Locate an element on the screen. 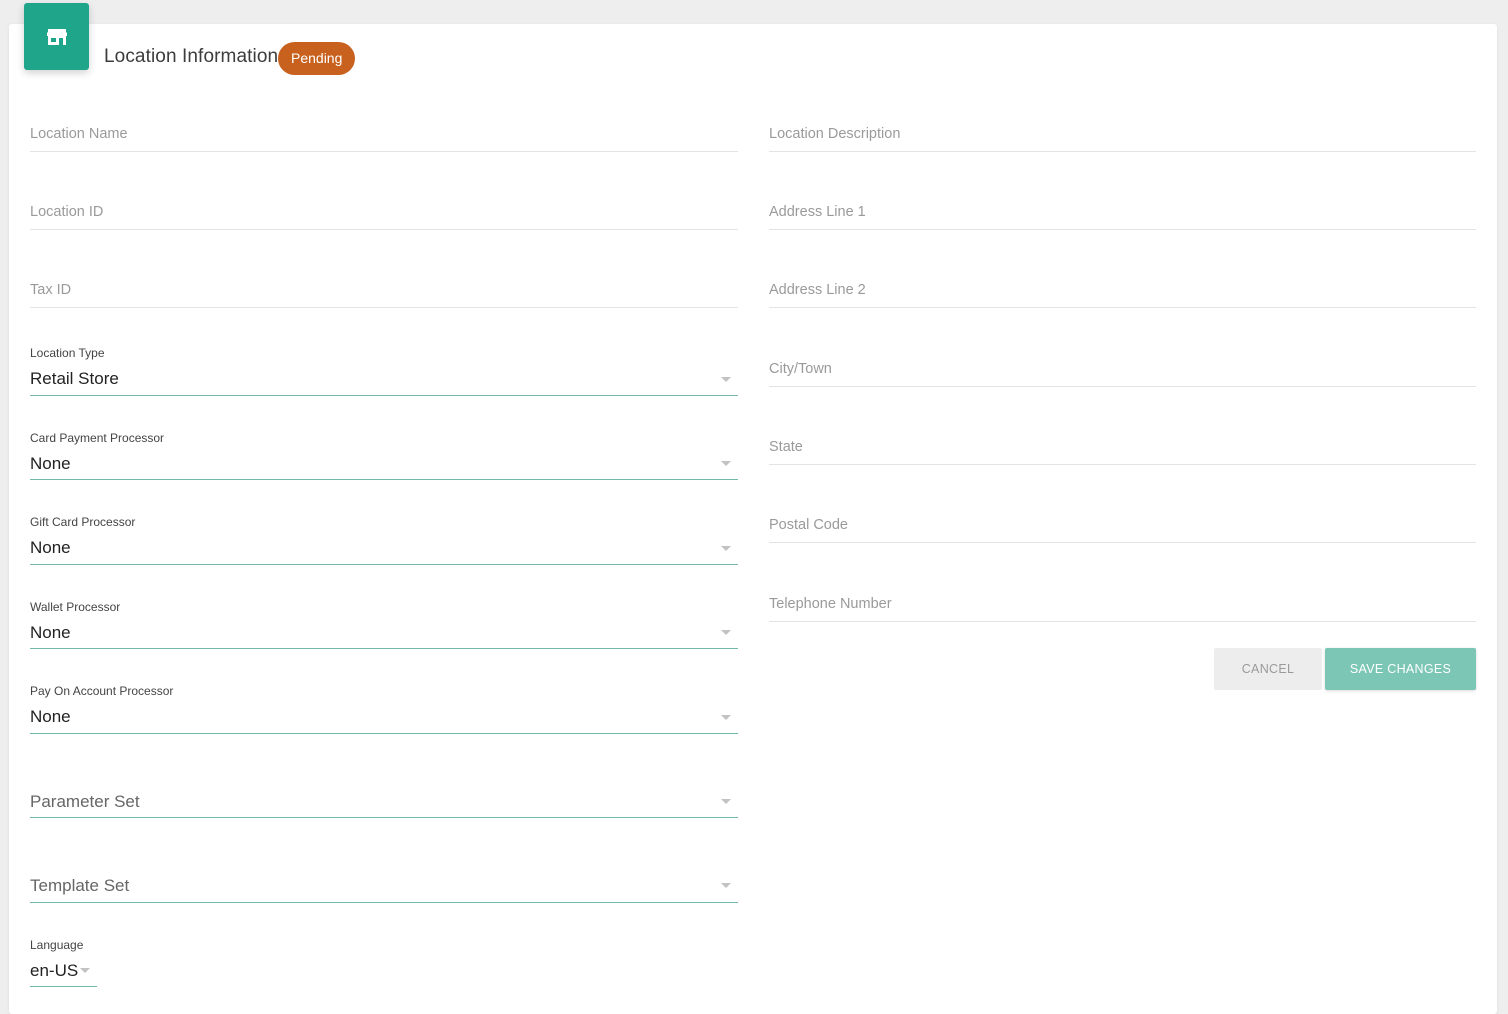 This screenshot has width=1508, height=1014. store-icon is located at coordinates (56, 36).